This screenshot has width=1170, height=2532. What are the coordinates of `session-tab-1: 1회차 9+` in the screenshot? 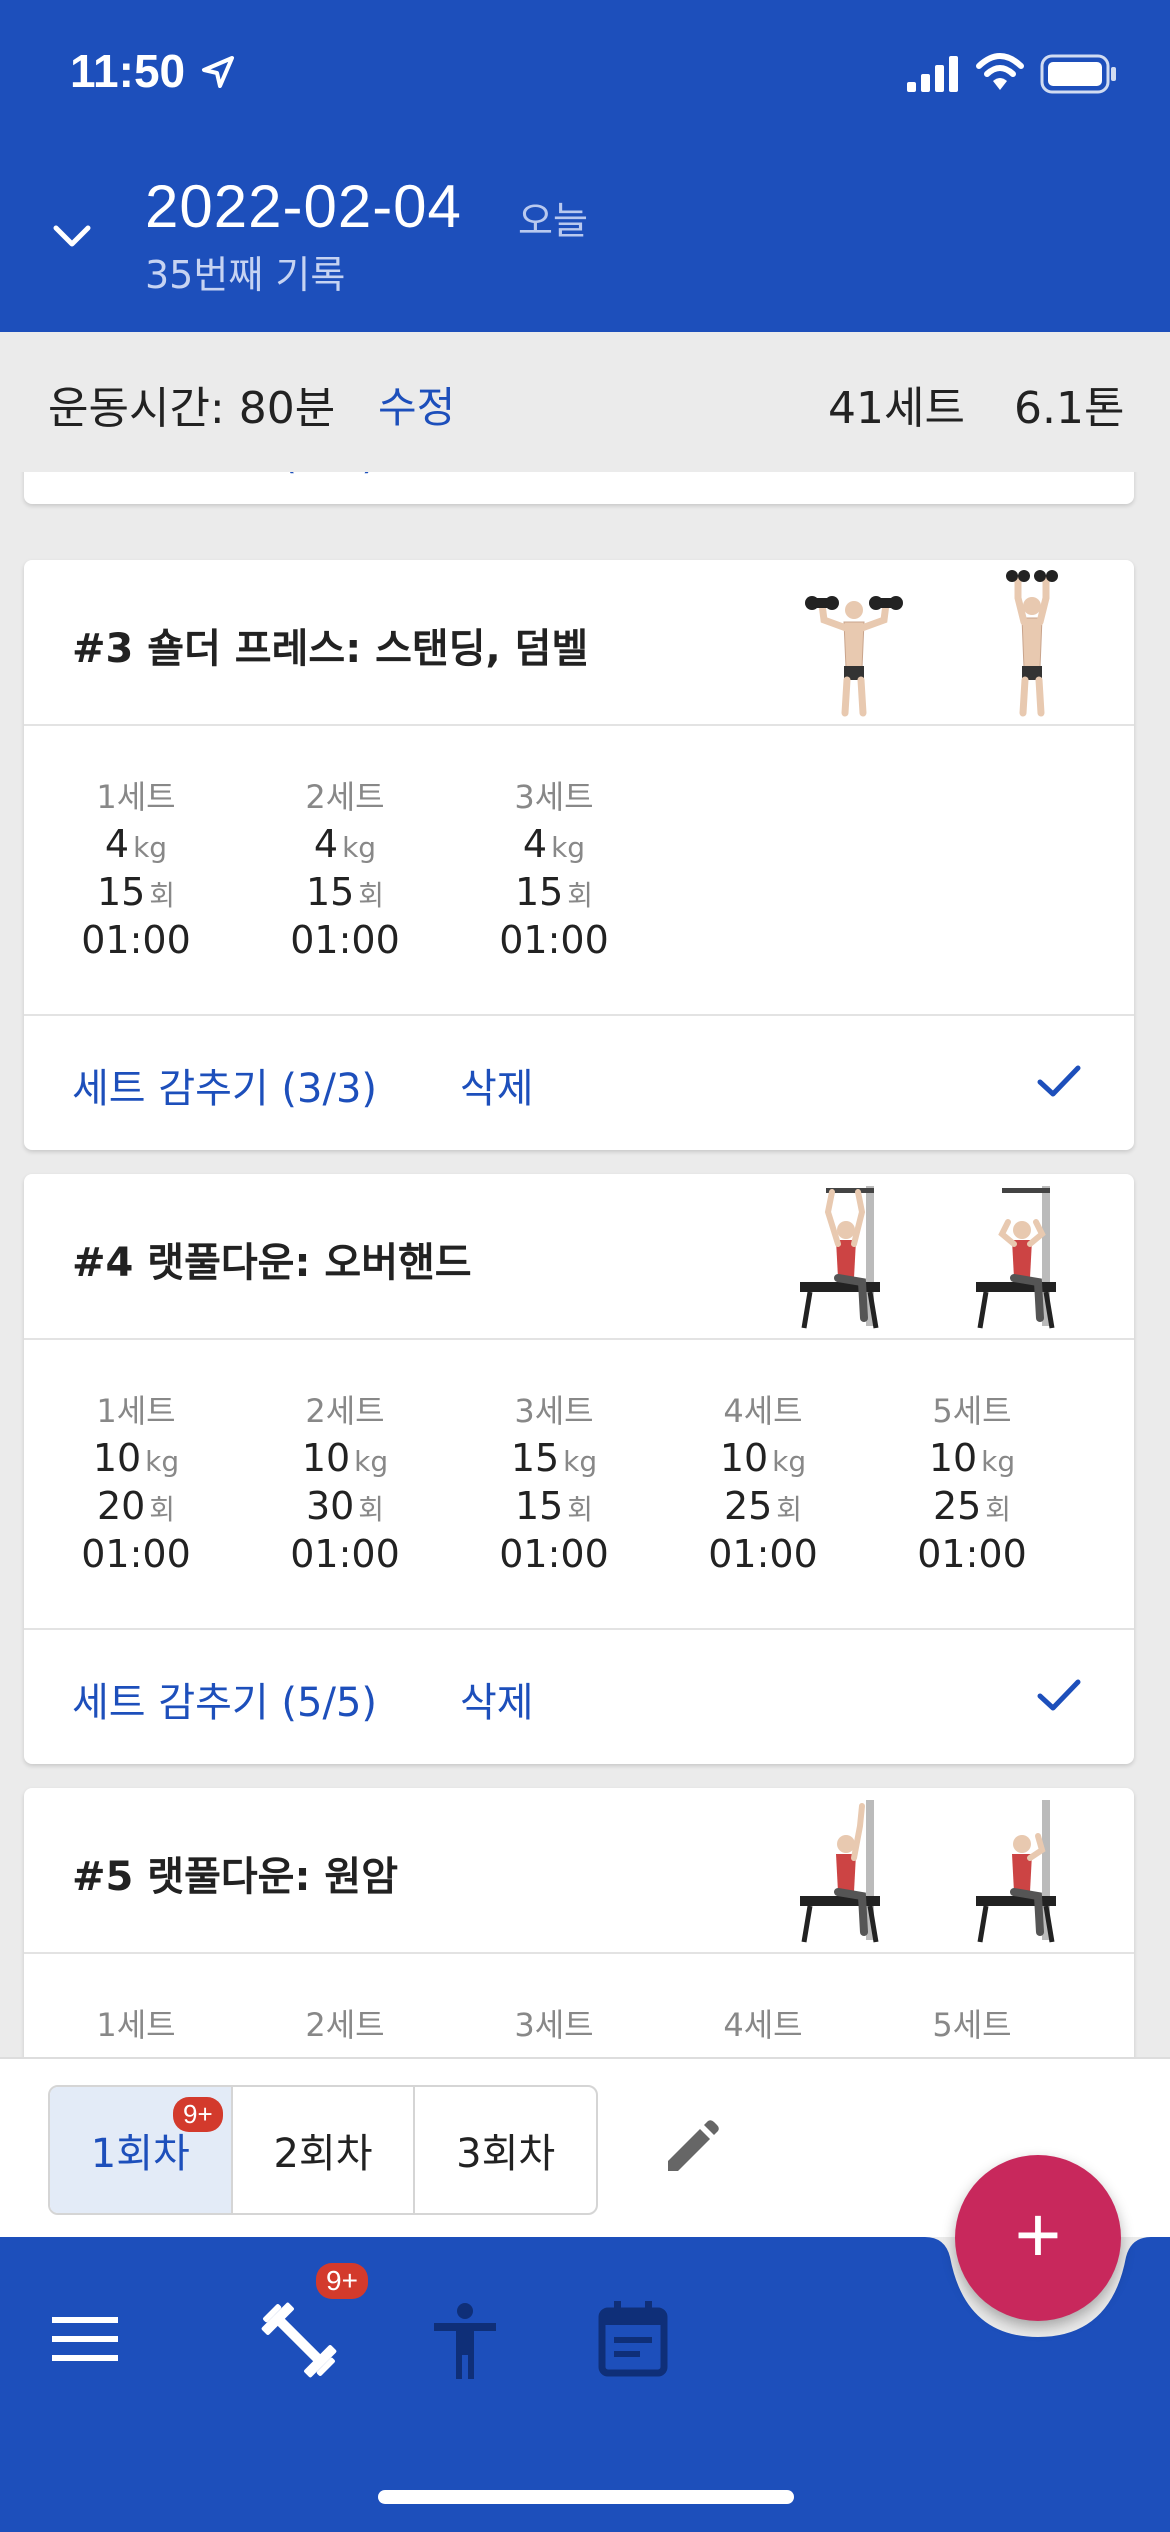 It's located at (141, 2150).